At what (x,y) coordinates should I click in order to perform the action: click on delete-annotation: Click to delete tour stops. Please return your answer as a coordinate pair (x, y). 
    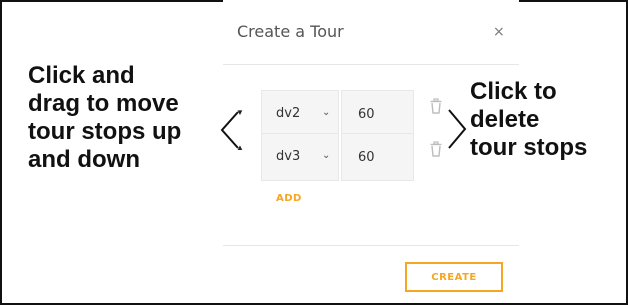
    Looking at the image, I should click on (545, 120).